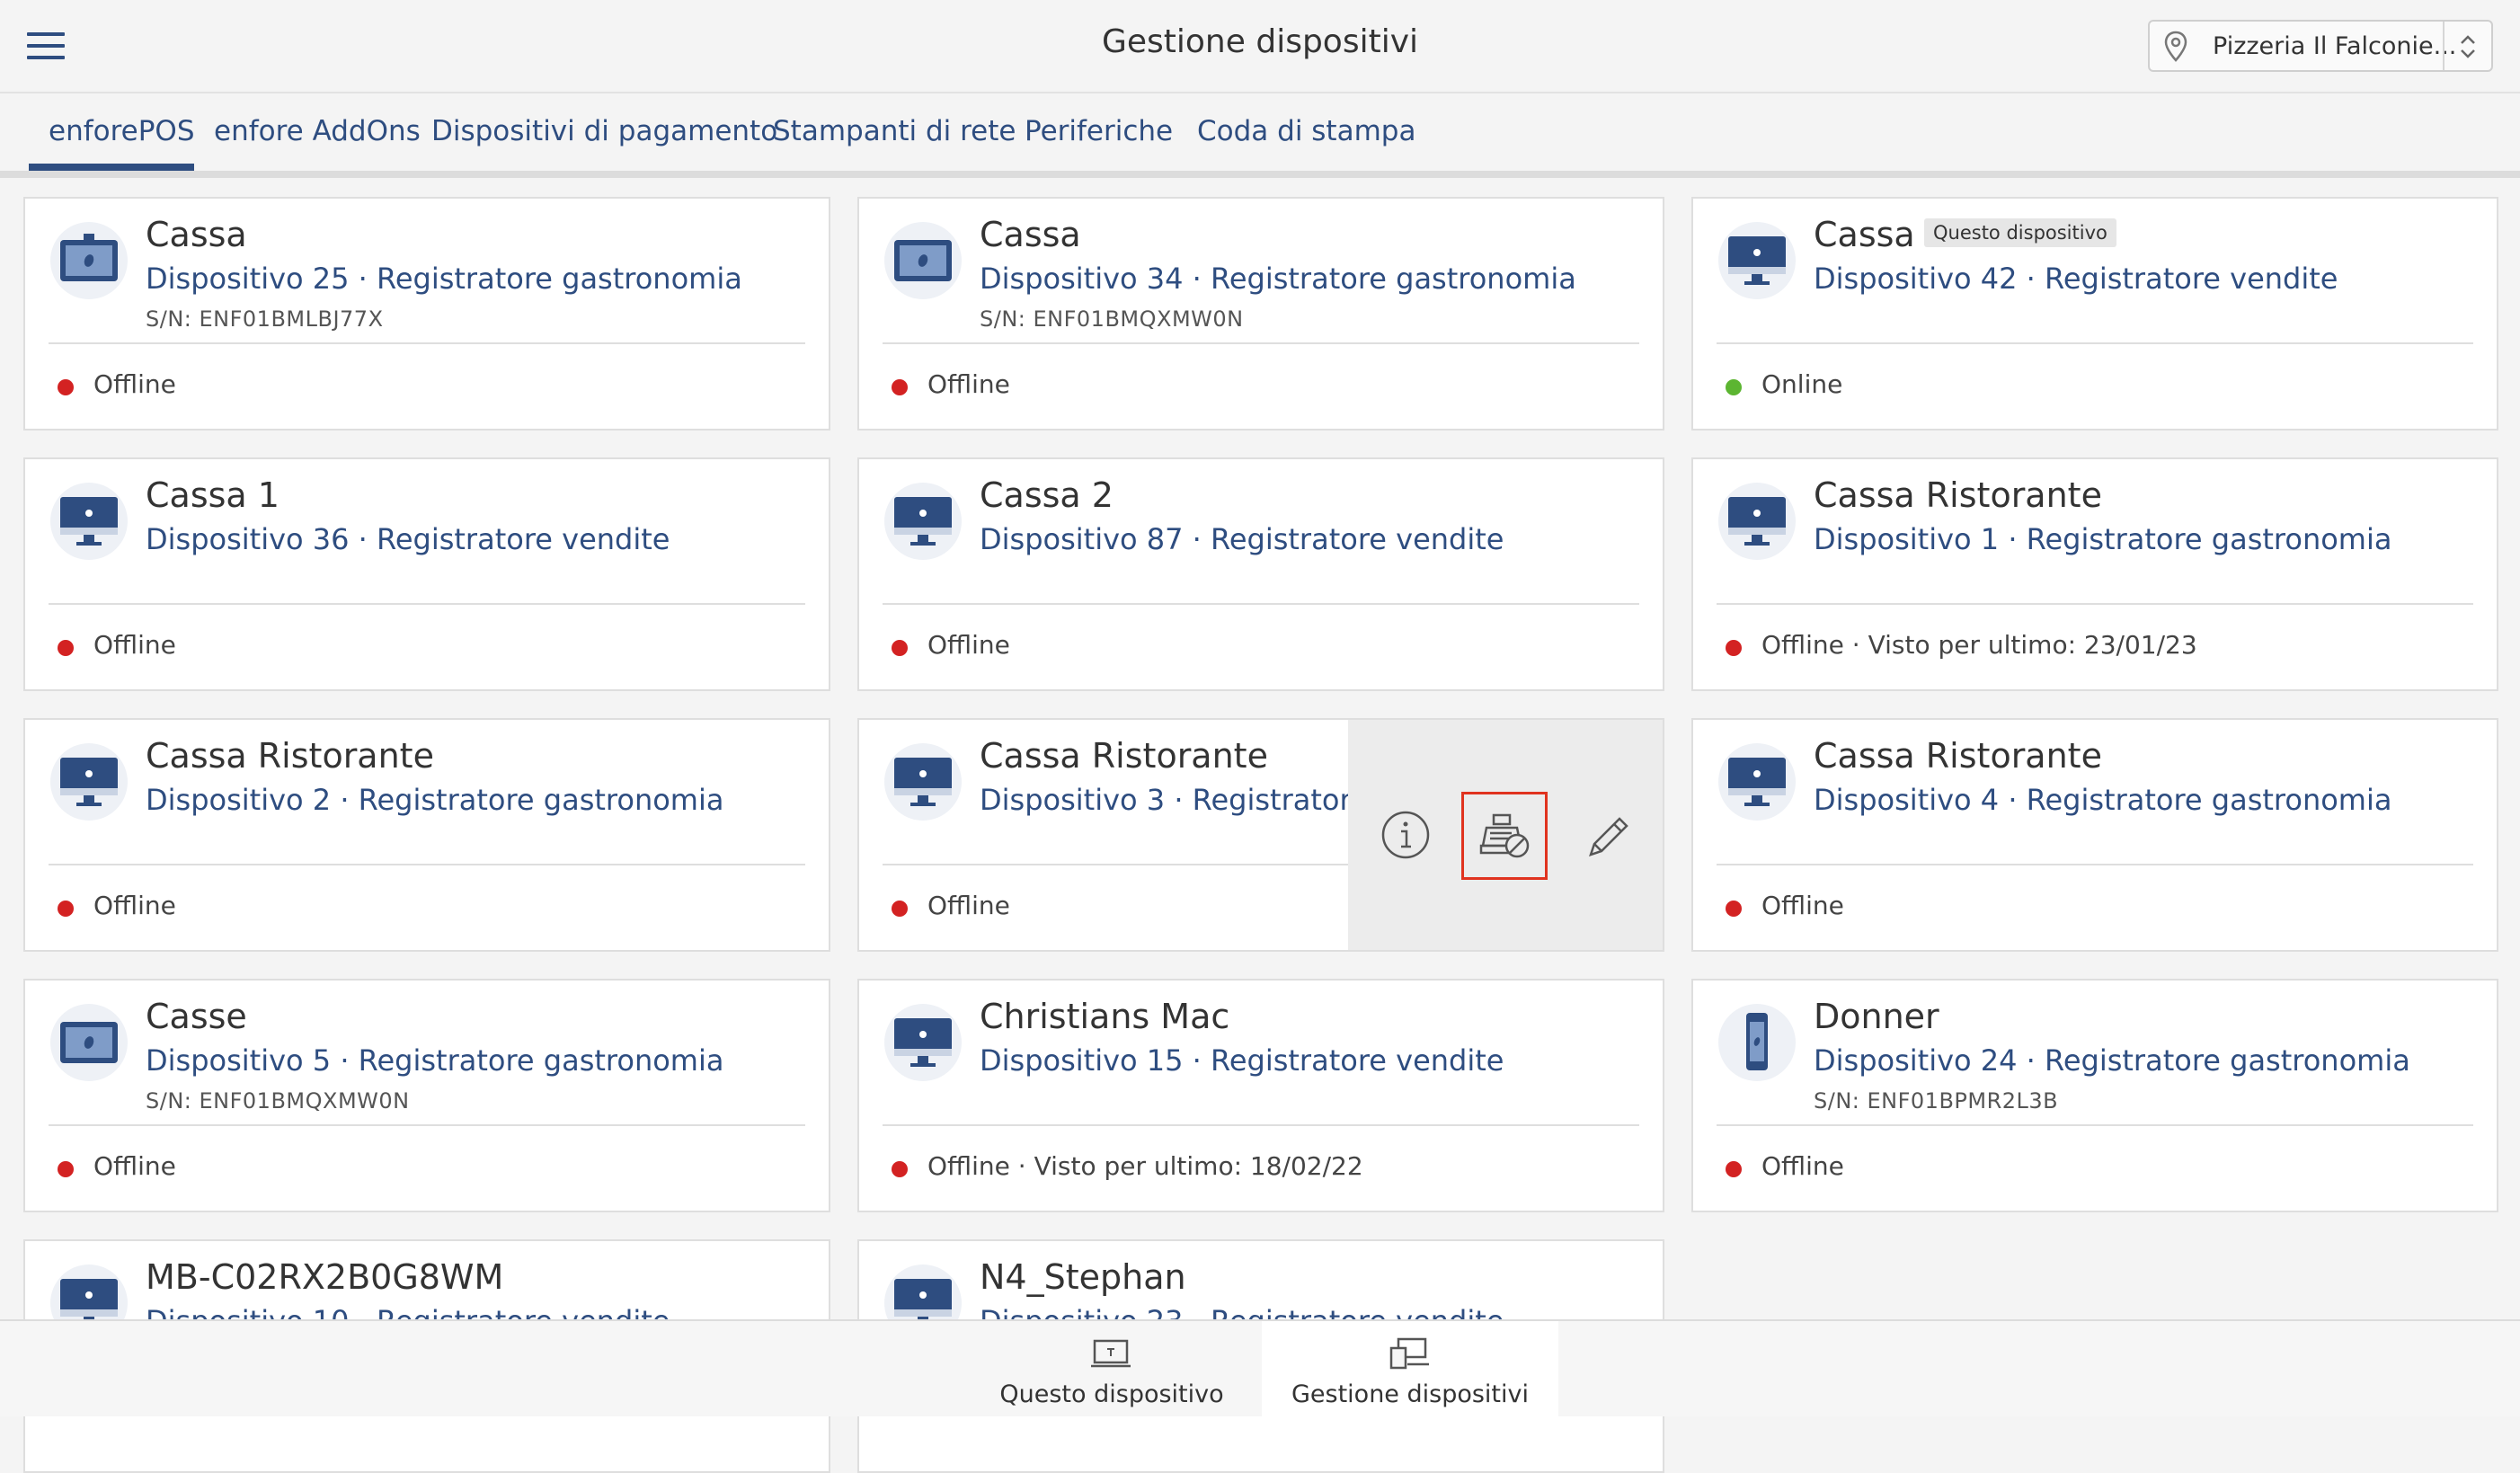  What do you see at coordinates (1609, 838) in the screenshot?
I see `pencil-icon` at bounding box center [1609, 838].